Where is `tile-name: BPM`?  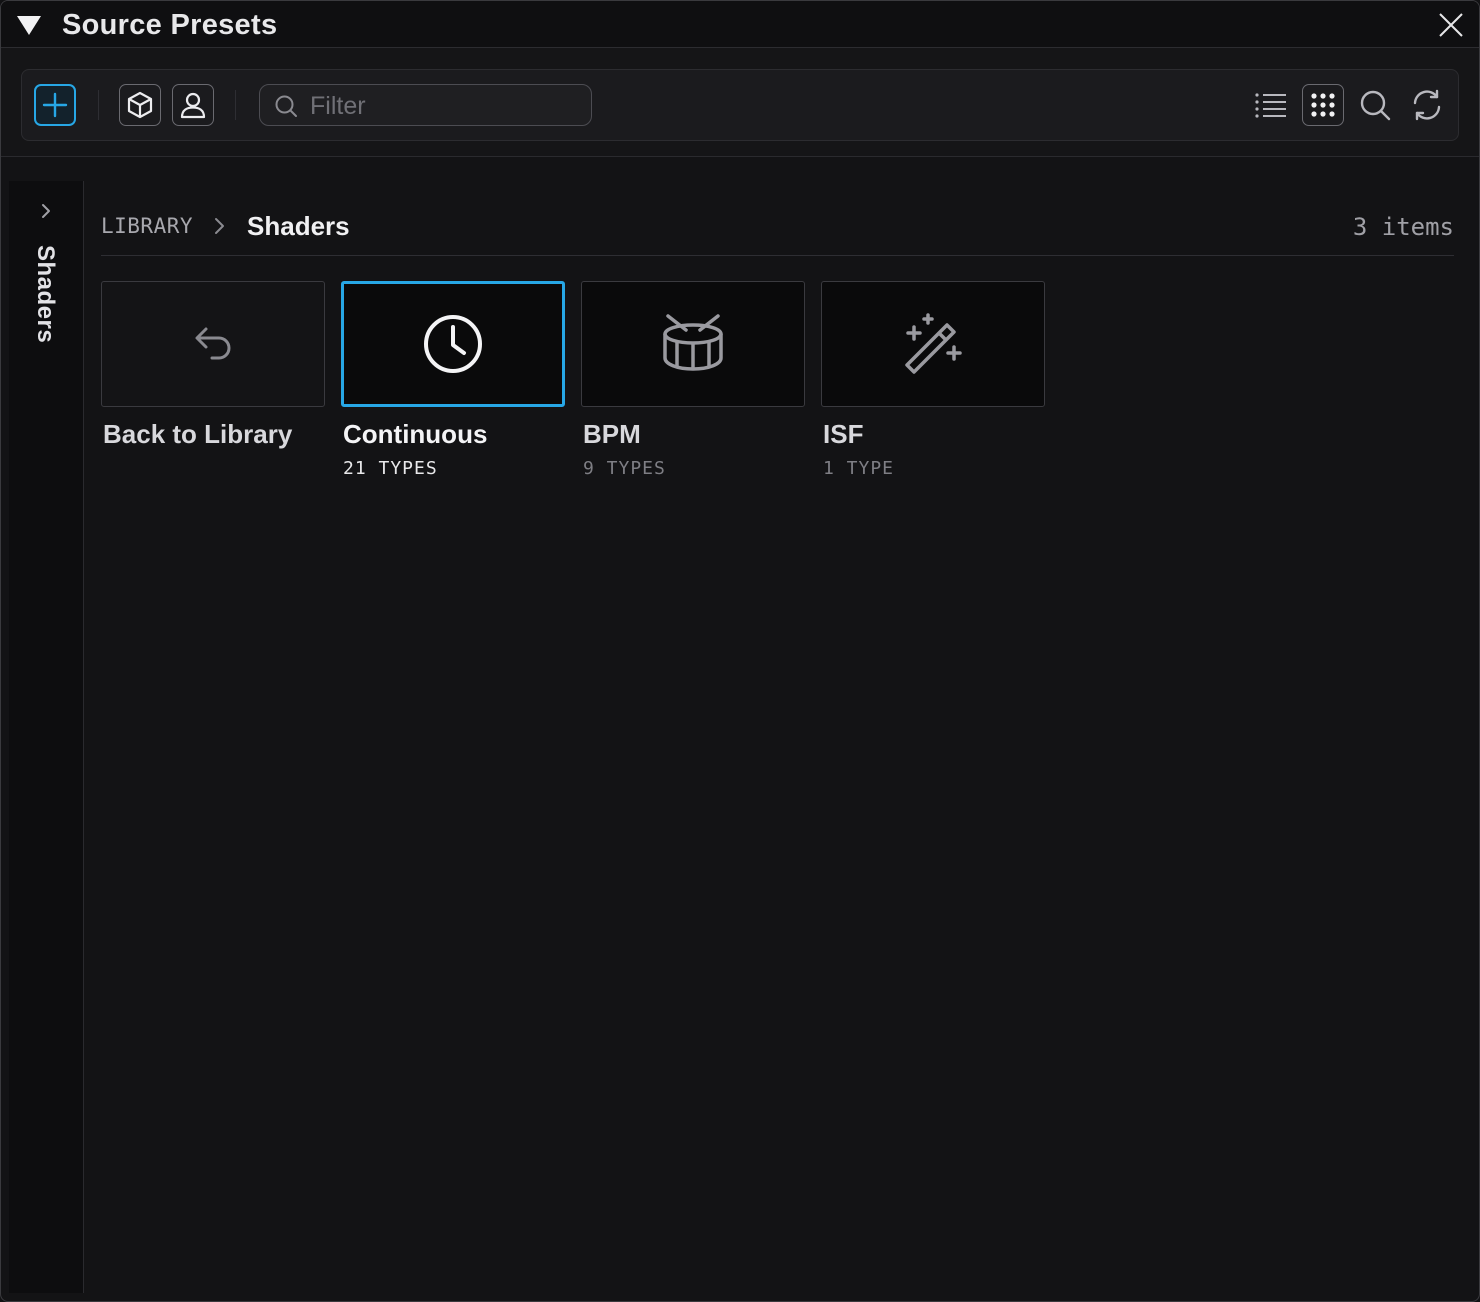 tile-name: BPM is located at coordinates (612, 434).